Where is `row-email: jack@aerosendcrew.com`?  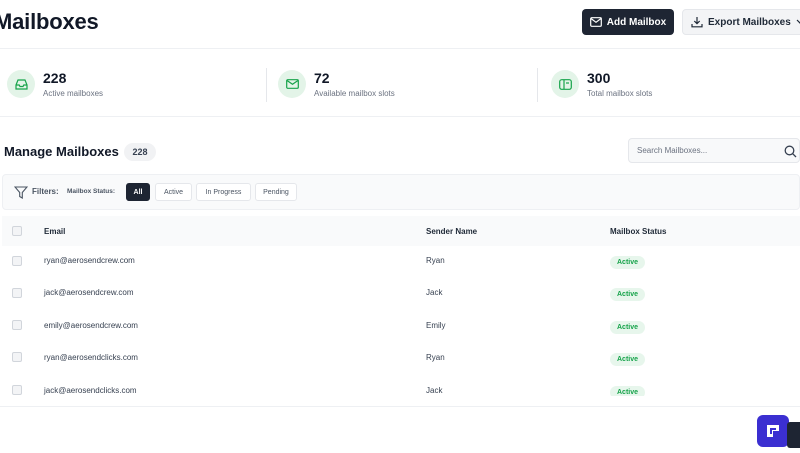 row-email: jack@aerosendcrew.com is located at coordinates (89, 292).